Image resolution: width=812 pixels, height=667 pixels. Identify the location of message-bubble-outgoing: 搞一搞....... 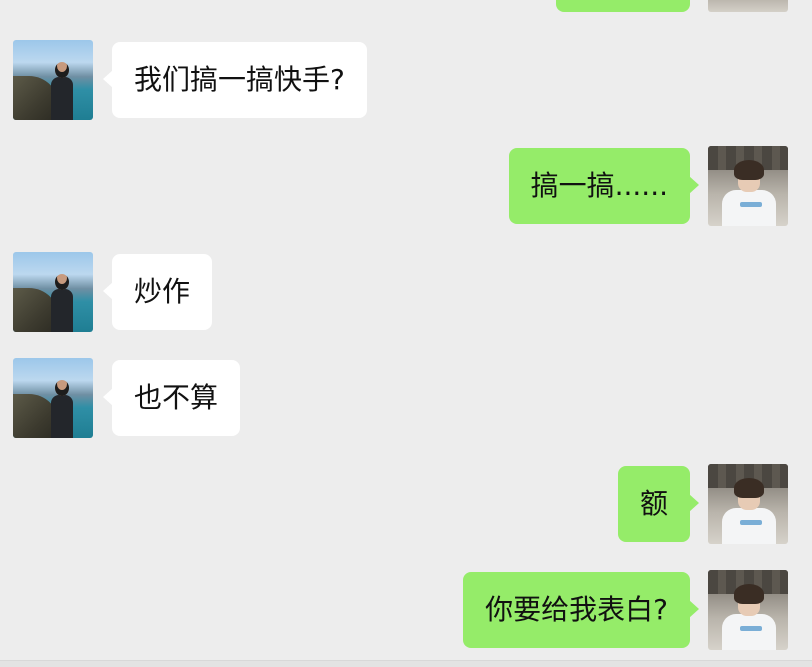
(604, 186).